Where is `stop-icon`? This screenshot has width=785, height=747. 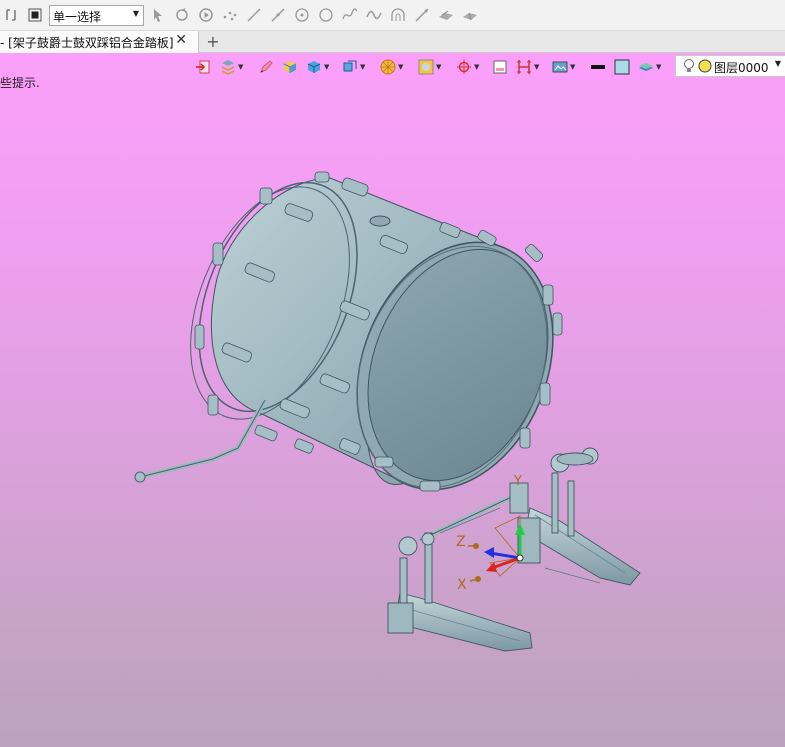
stop-icon is located at coordinates (35, 15).